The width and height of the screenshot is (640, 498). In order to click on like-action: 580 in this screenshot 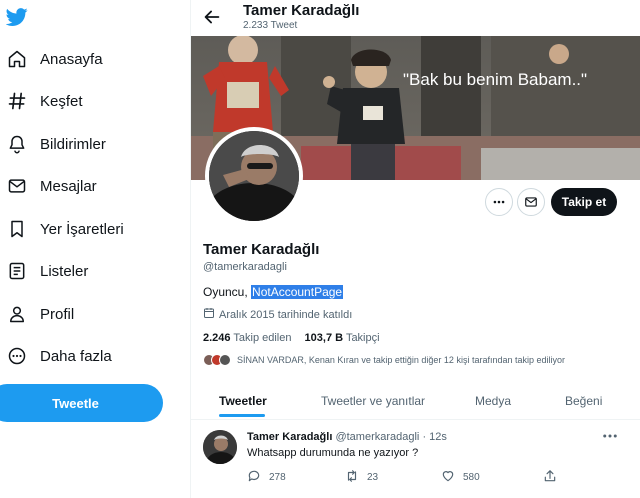, I will do `click(460, 477)`.